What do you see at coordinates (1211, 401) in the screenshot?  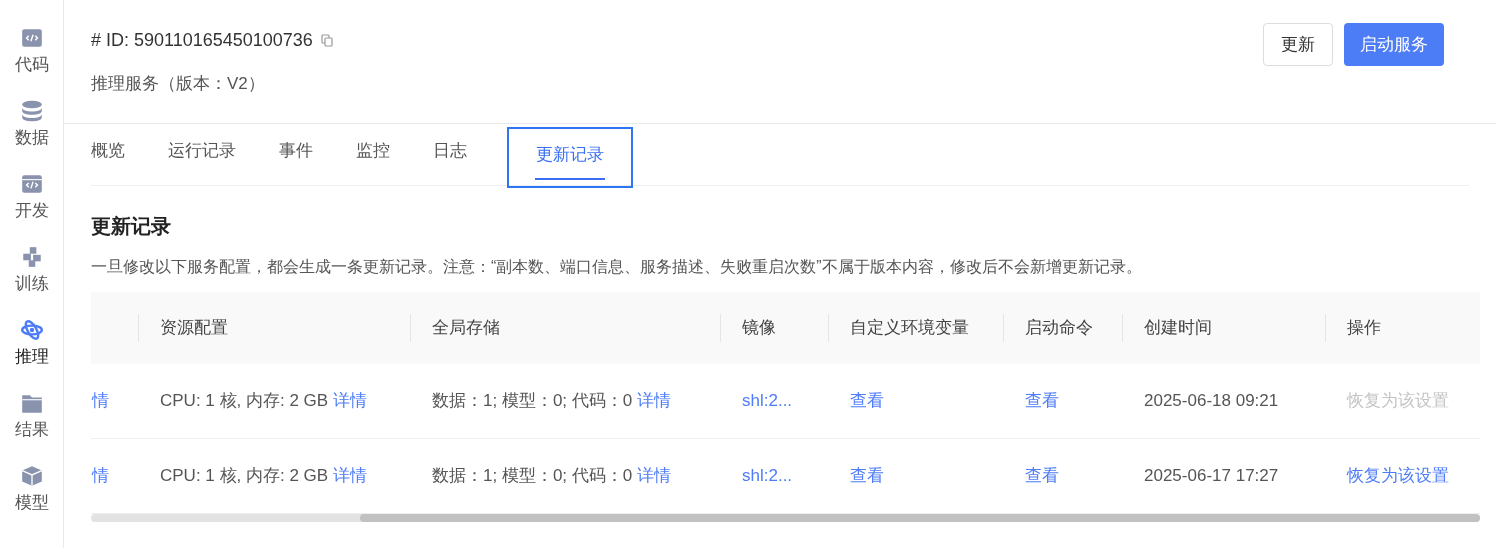 I see `table-cell-text: 2025-06-18 09:21` at bounding box center [1211, 401].